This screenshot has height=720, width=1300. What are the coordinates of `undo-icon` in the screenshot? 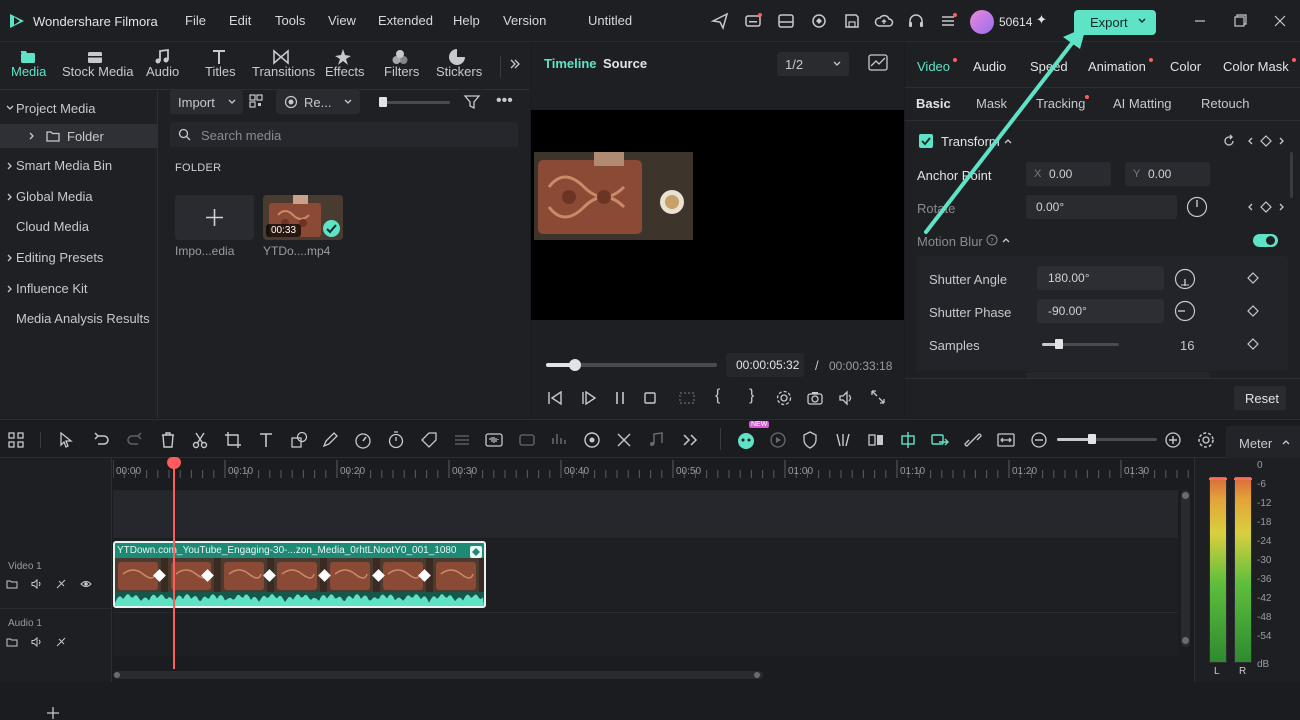 It's located at (102, 440).